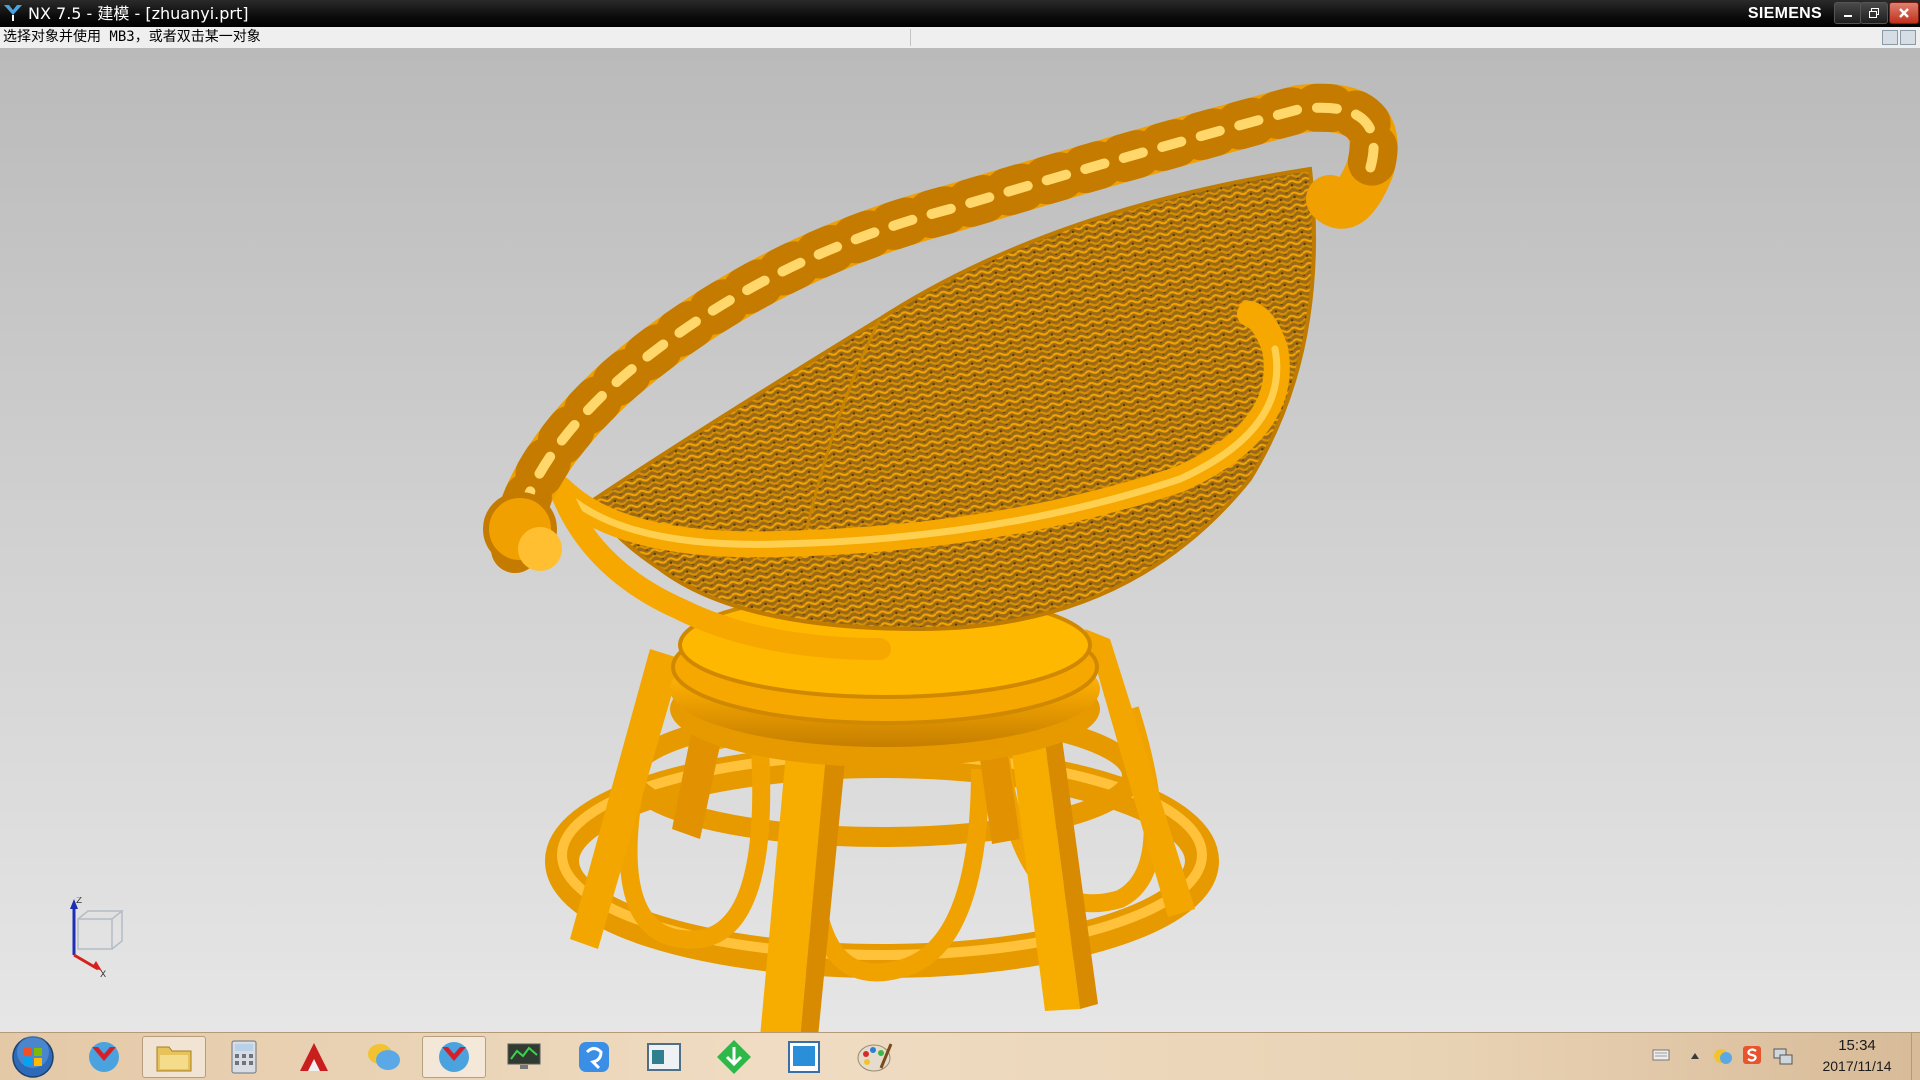 This screenshot has height=1080, width=1920. I want to click on paint-palette-icon, so click(875, 1057).